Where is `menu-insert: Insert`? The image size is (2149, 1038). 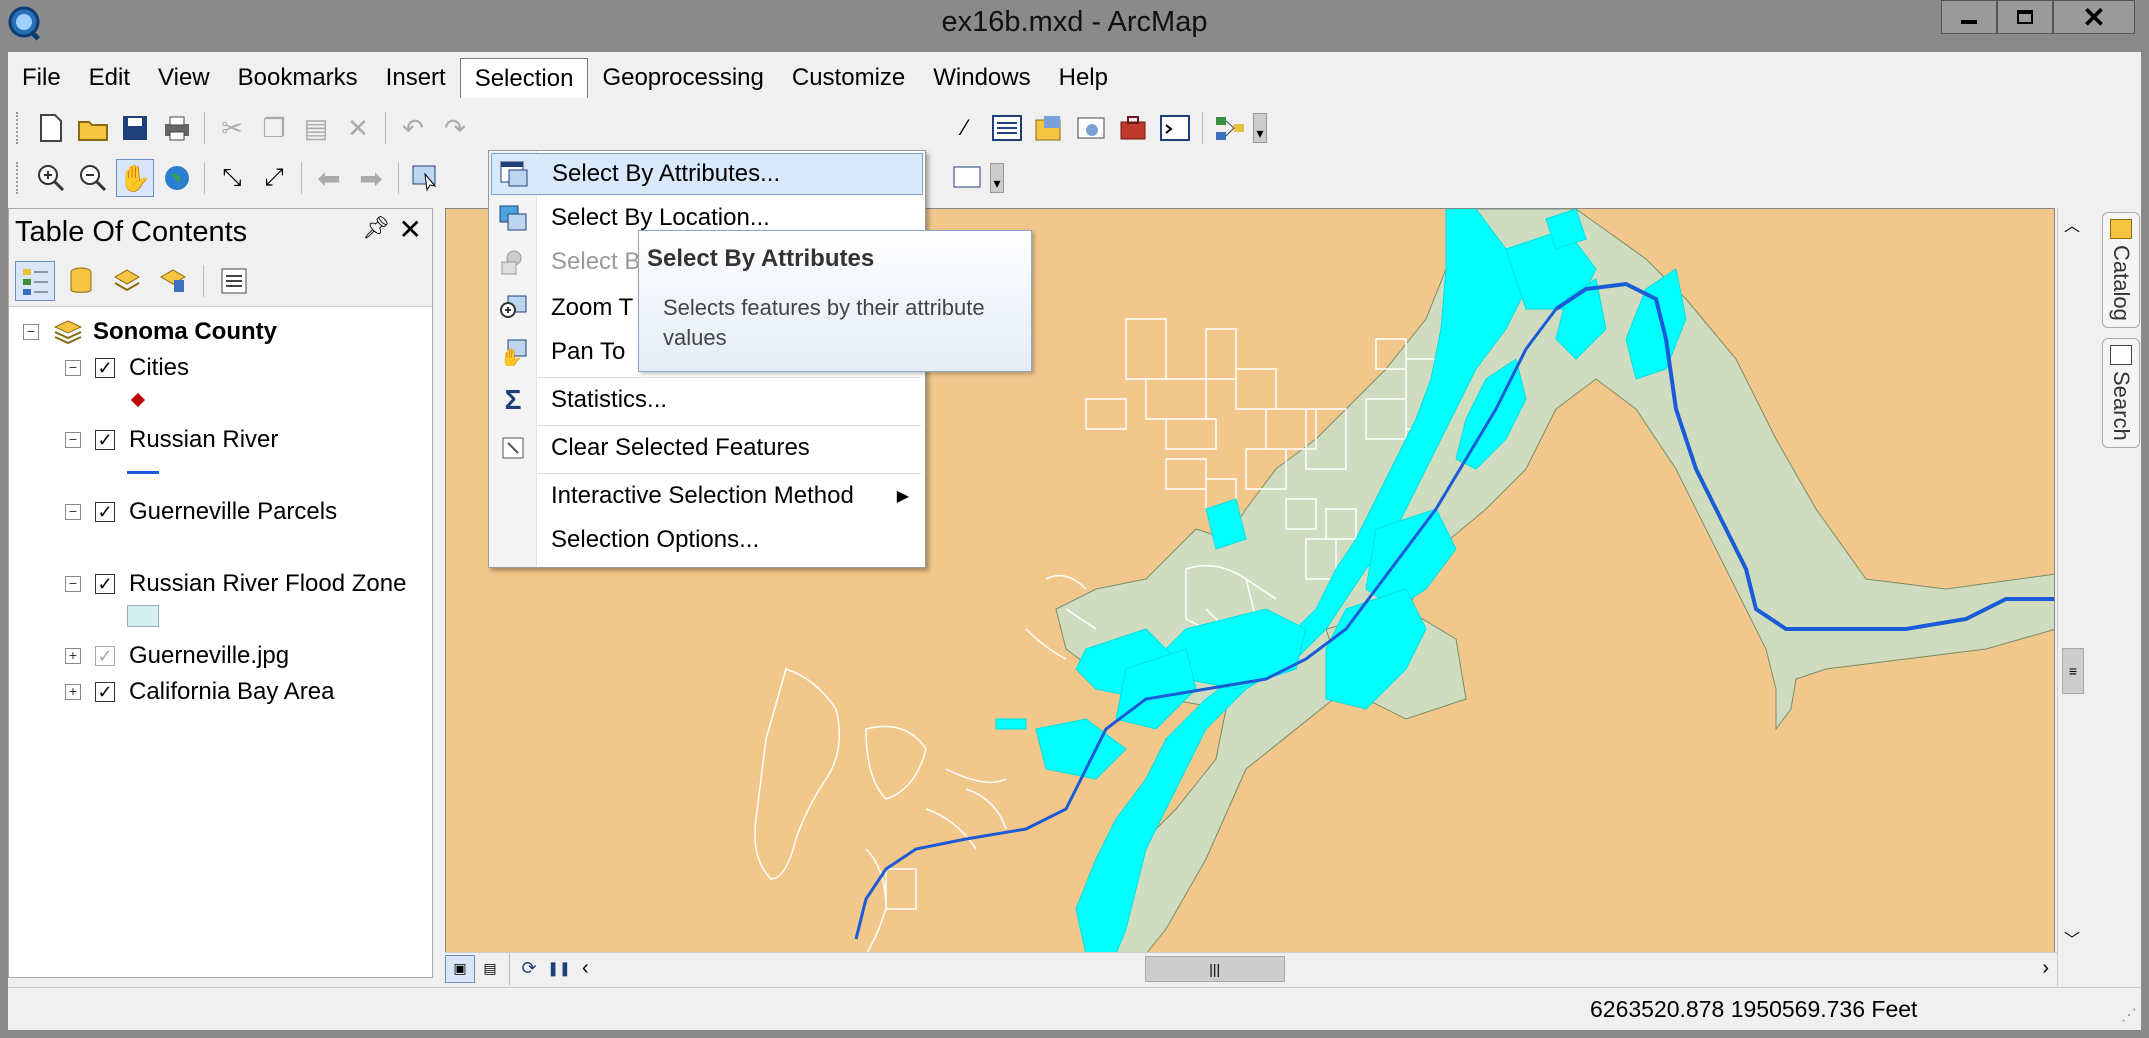 menu-insert: Insert is located at coordinates (416, 78).